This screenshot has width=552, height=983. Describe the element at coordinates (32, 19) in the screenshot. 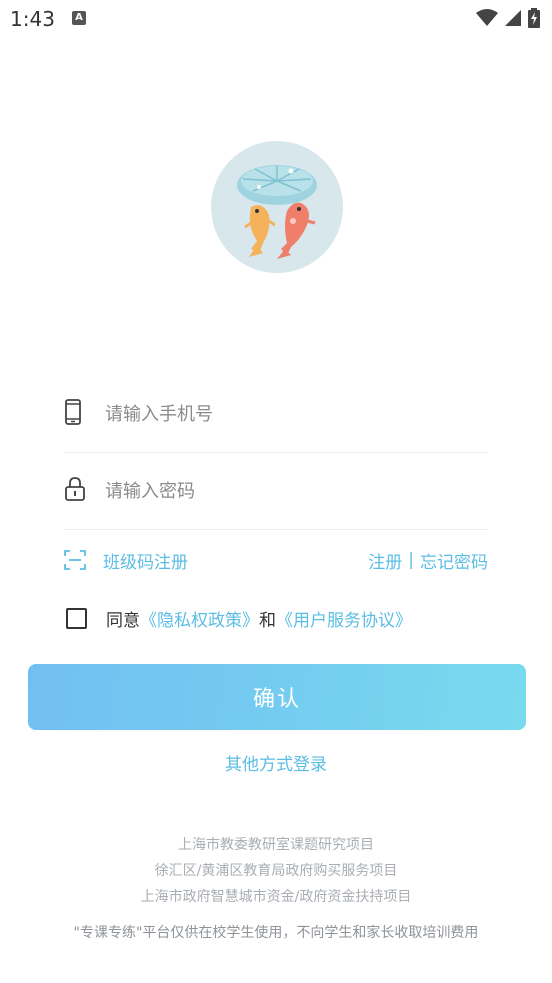

I see `status-time: 1:43` at that location.